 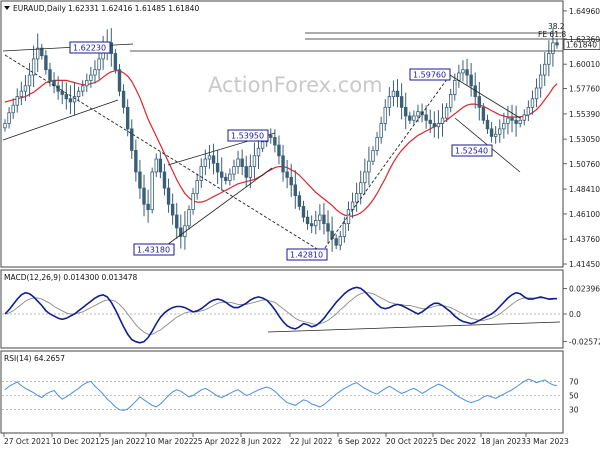 What do you see at coordinates (27, 441) in the screenshot?
I see `x-tick-label: 27 Oct 2021` at bounding box center [27, 441].